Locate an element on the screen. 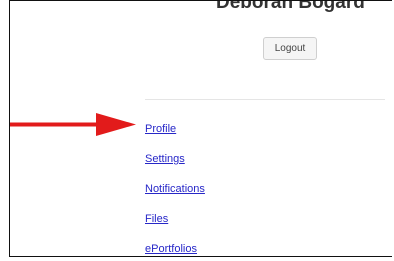  profile-link: Profile is located at coordinates (160, 129).